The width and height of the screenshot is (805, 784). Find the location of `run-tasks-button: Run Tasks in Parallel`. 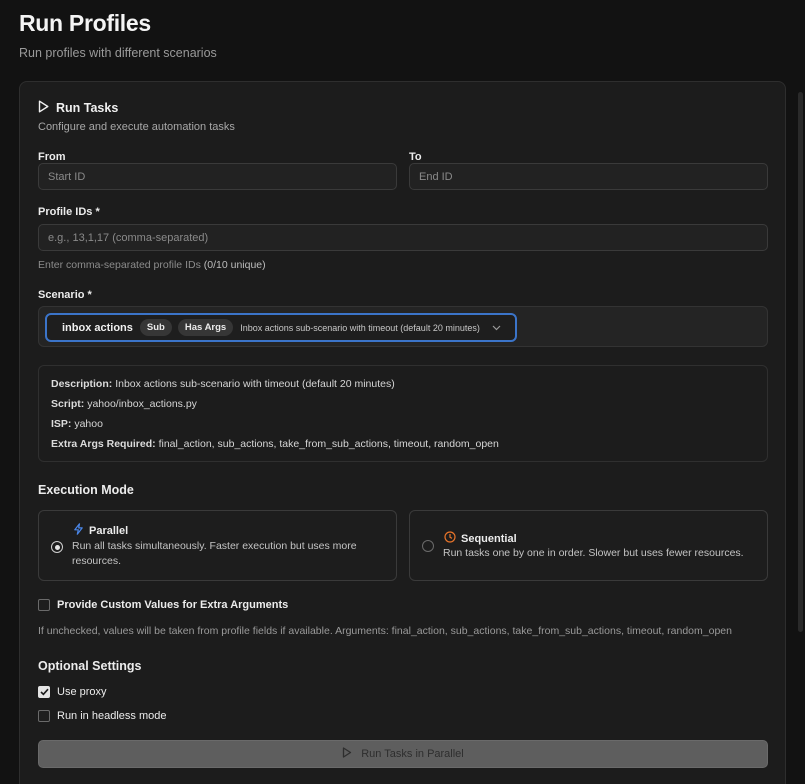

run-tasks-button: Run Tasks in Parallel is located at coordinates (403, 754).